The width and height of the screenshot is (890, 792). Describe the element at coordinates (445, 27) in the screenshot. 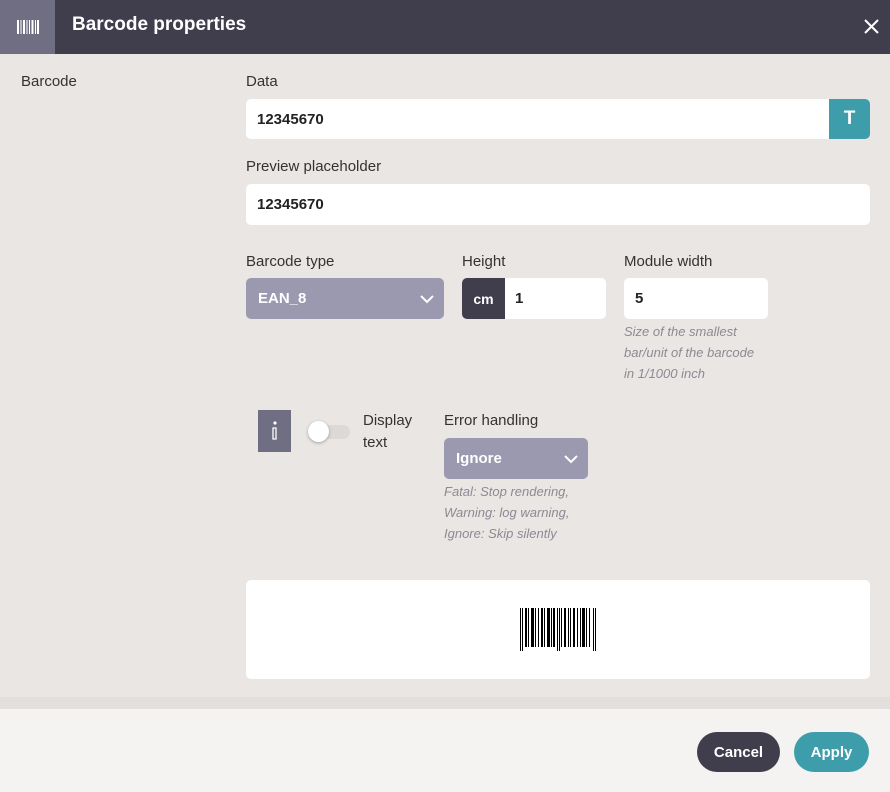

I see `dialog-header: Barcode properties` at that location.